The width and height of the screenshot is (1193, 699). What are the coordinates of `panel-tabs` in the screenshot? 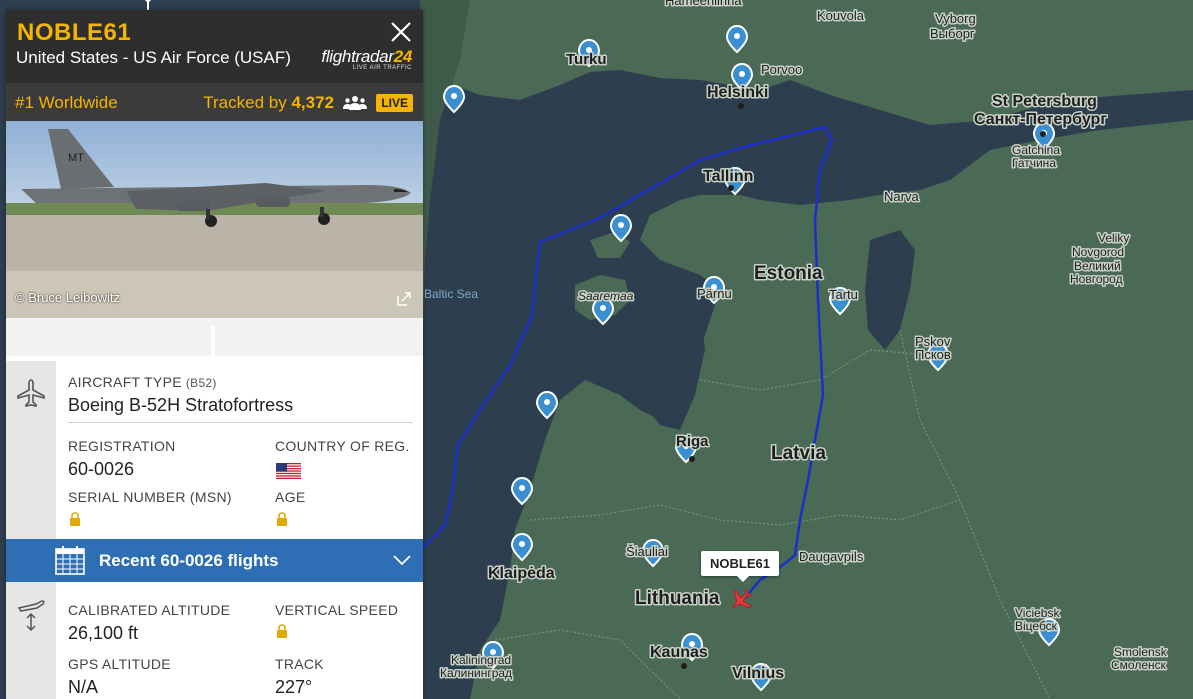 It's located at (214, 339).